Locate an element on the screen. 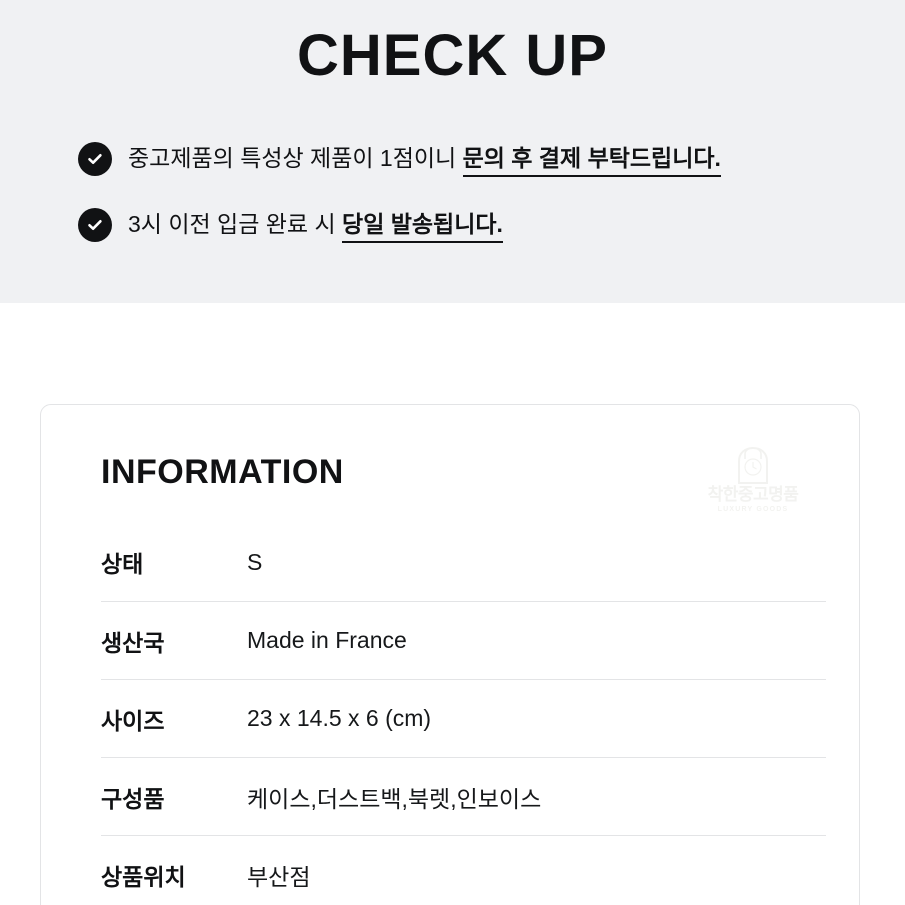 The width and height of the screenshot is (905, 905). row-label-location: 상품위치 is located at coordinates (143, 876).